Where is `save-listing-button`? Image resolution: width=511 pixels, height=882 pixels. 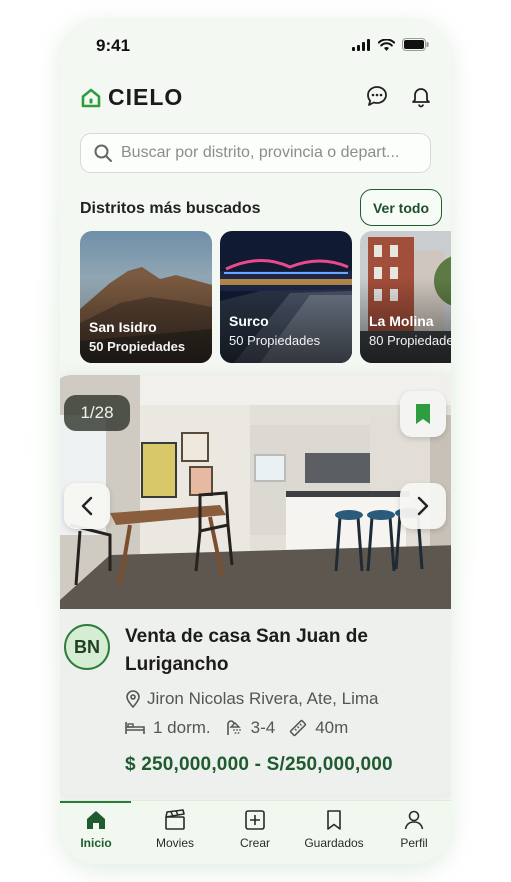 save-listing-button is located at coordinates (423, 414).